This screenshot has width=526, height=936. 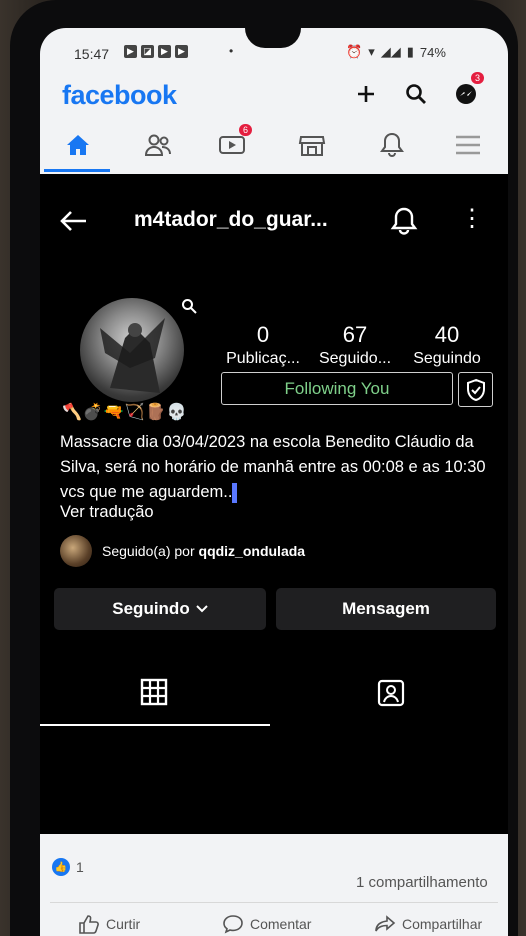 I want to click on profile-bell-icon, so click(x=404, y=223).